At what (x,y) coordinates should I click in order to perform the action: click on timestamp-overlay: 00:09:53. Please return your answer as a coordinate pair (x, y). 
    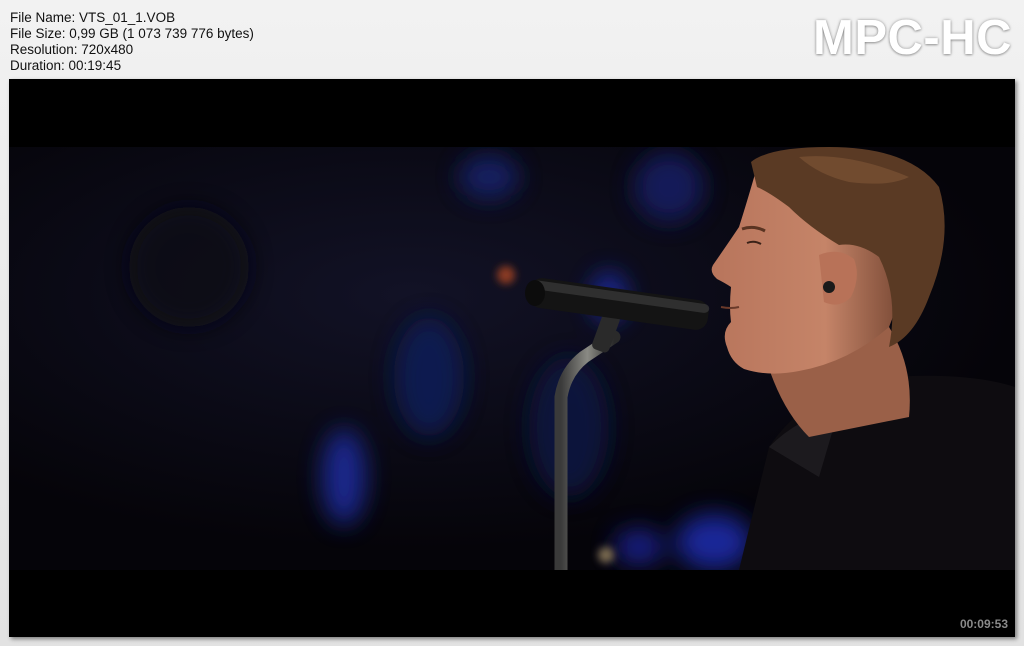
    Looking at the image, I should click on (983, 624).